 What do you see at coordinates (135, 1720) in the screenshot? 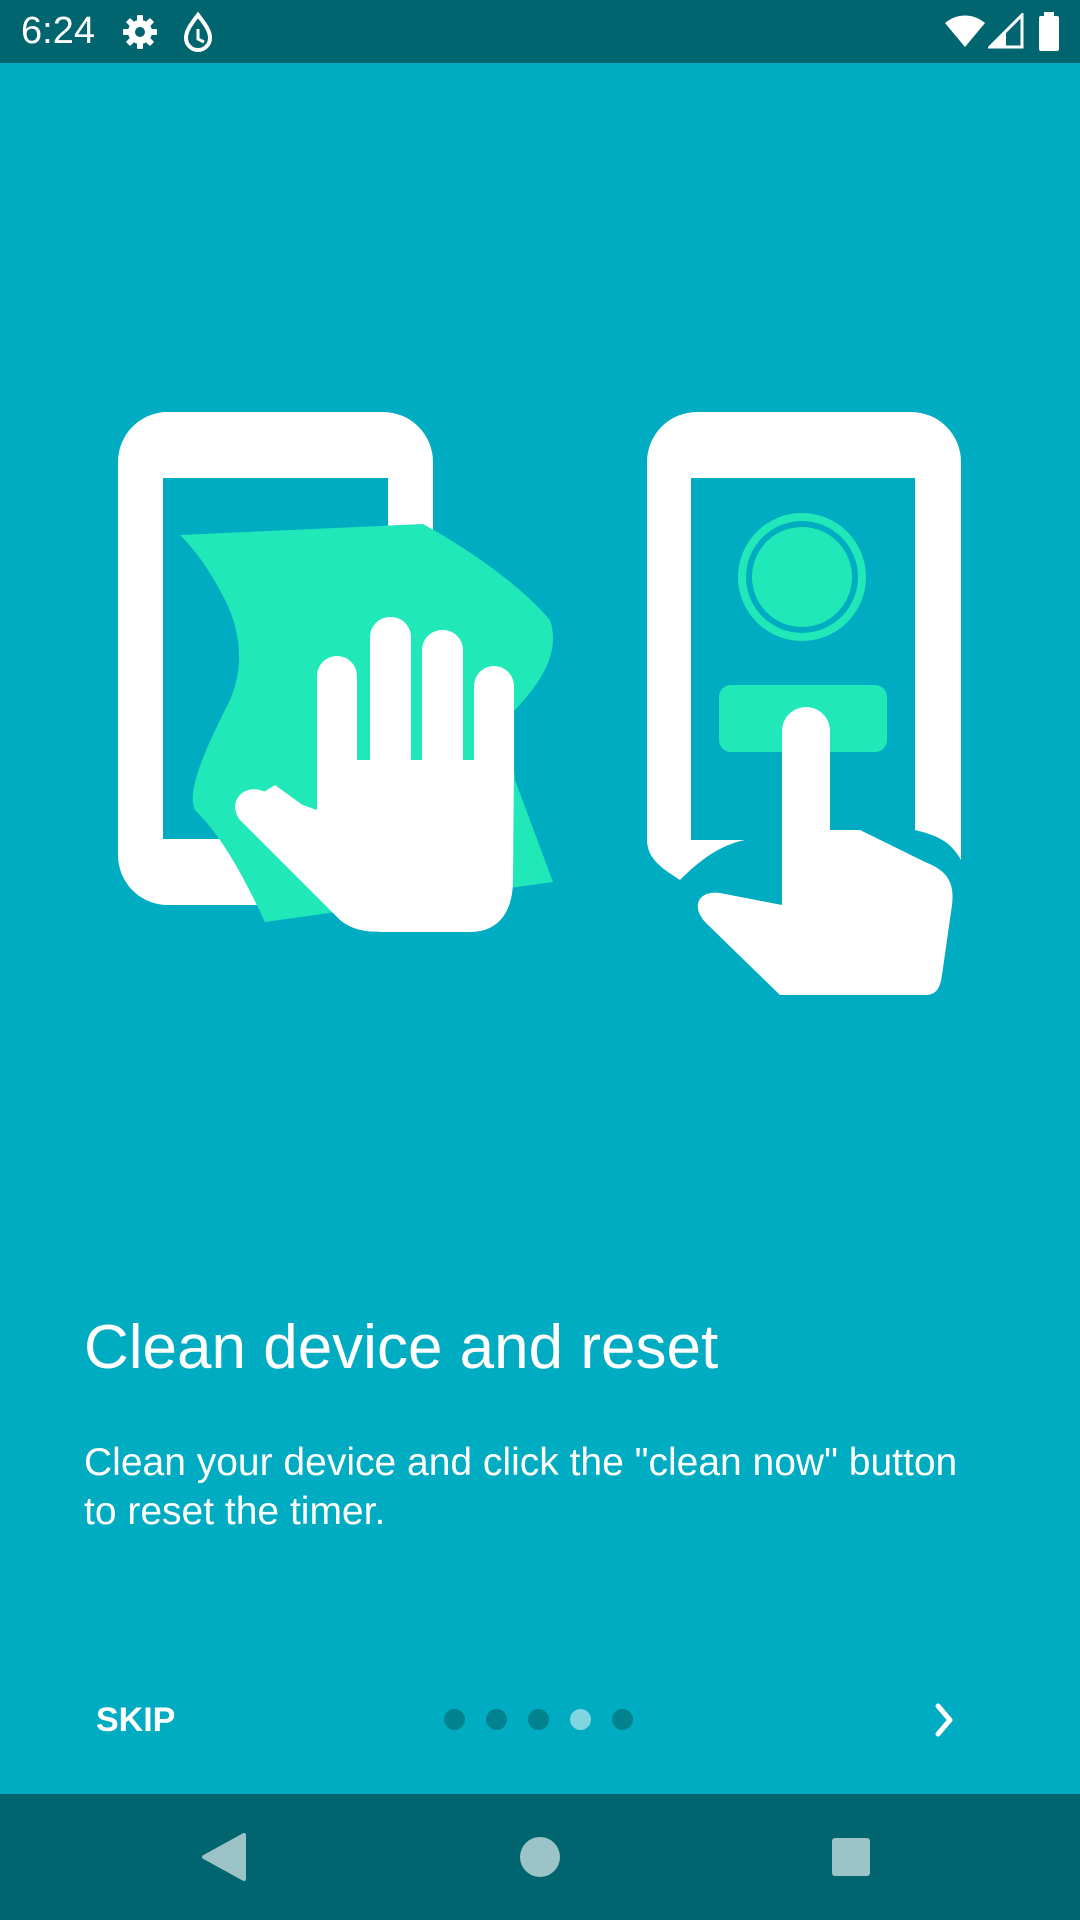
I see `skip-button: SKIP` at bounding box center [135, 1720].